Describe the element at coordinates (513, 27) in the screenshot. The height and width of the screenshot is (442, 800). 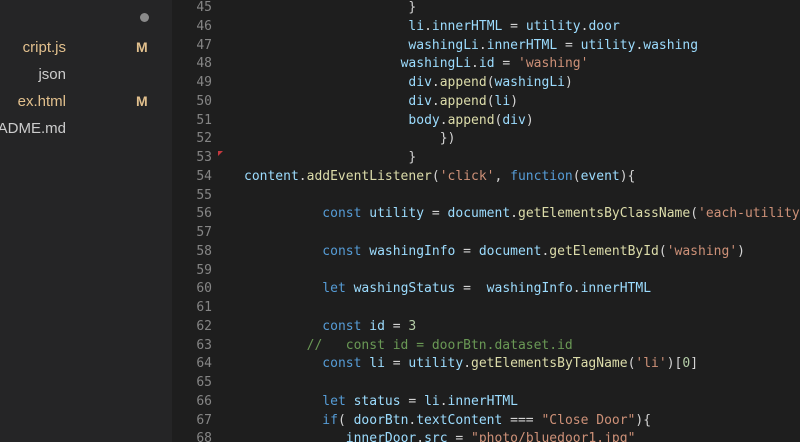
I see `code-text: li.innerHTML = utility.door` at that location.